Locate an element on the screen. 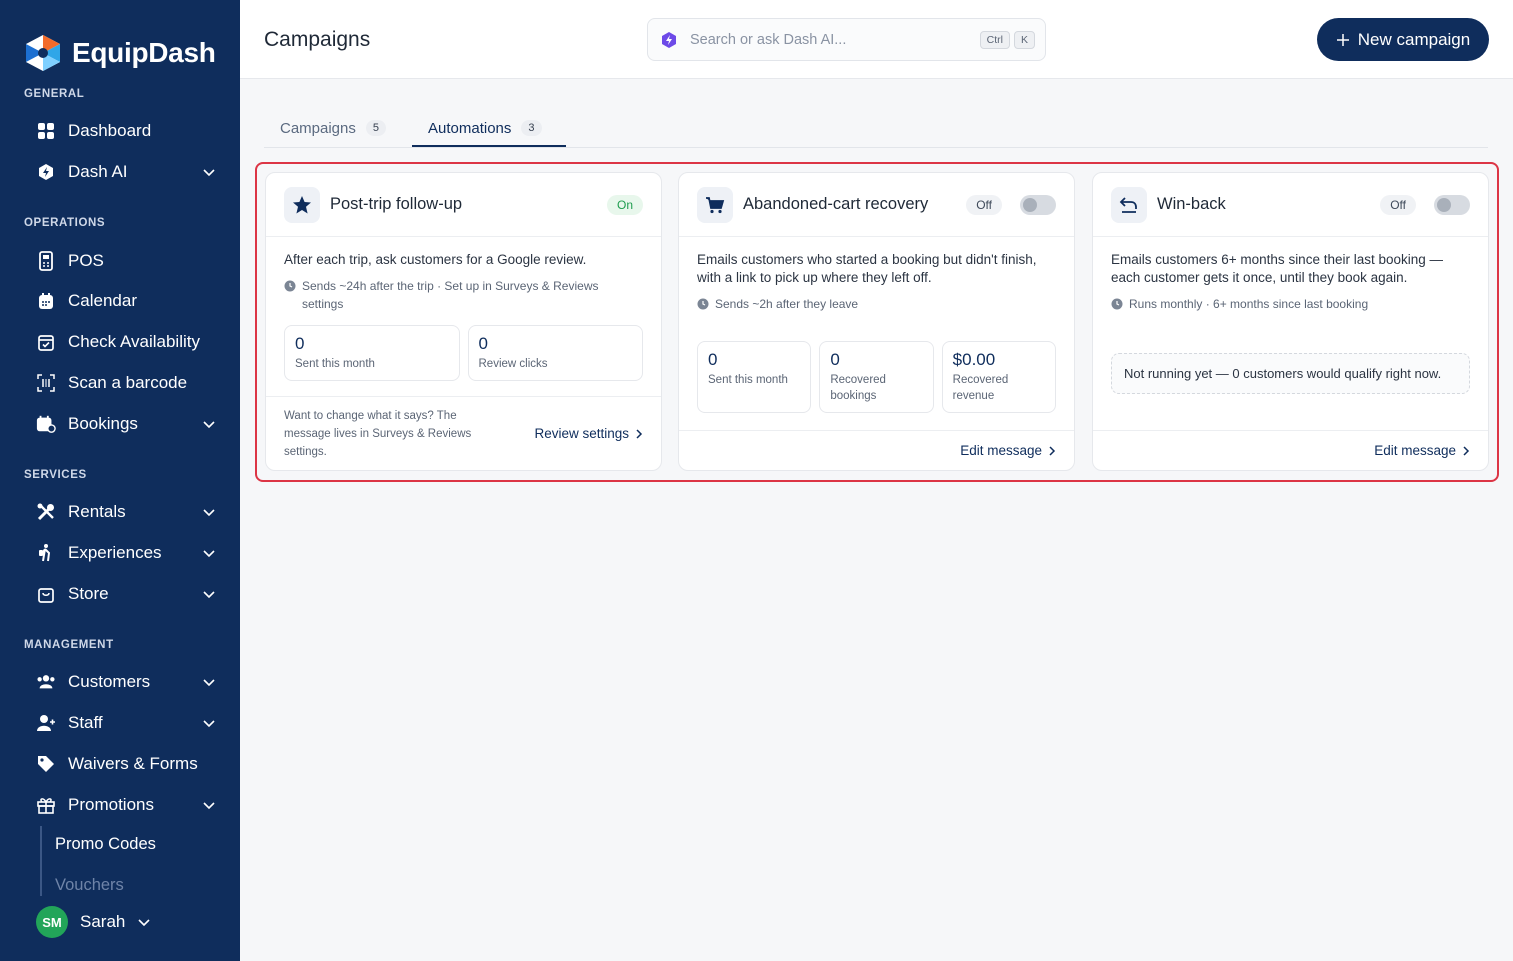 This screenshot has width=1513, height=961. brand: EquipDash is located at coordinates (120, 40).